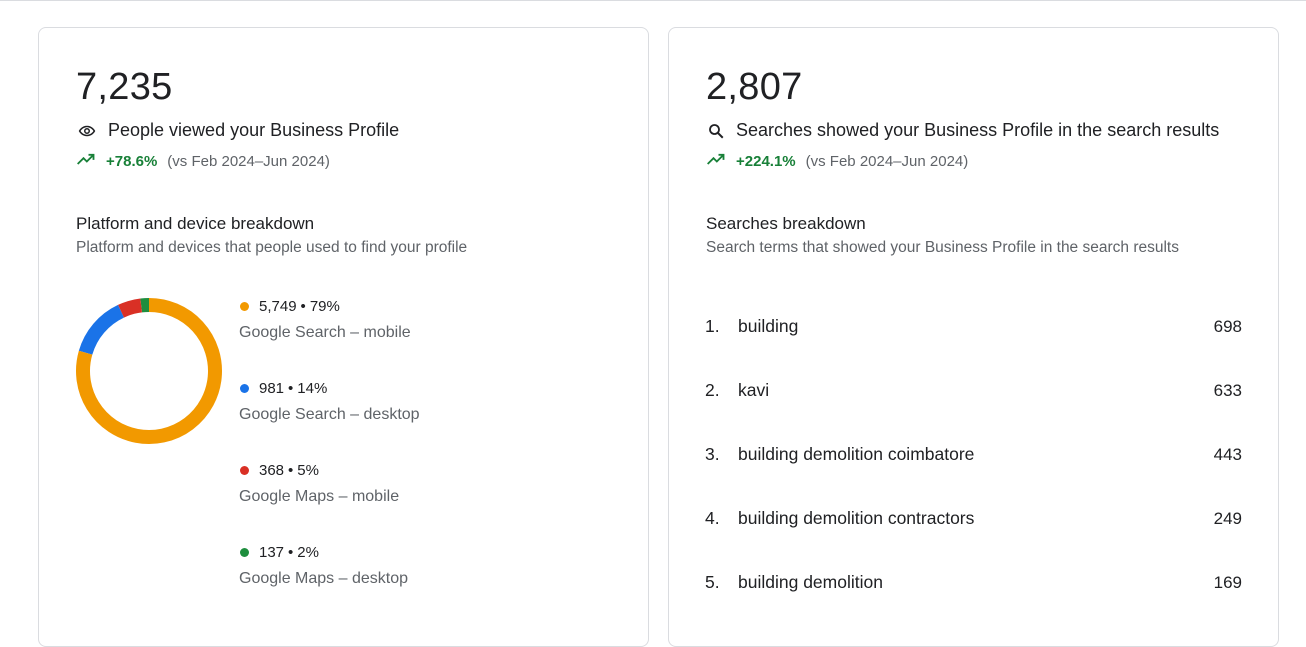 The height and width of the screenshot is (647, 1306). I want to click on legend-item: 368 • 5% Google Maps – mobile, so click(319, 484).